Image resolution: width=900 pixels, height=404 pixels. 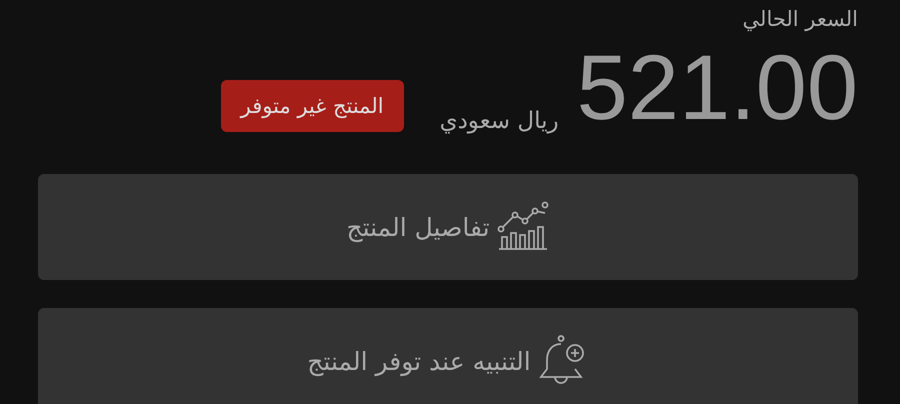 I want to click on price-label: السعر الحالي, so click(x=800, y=20).